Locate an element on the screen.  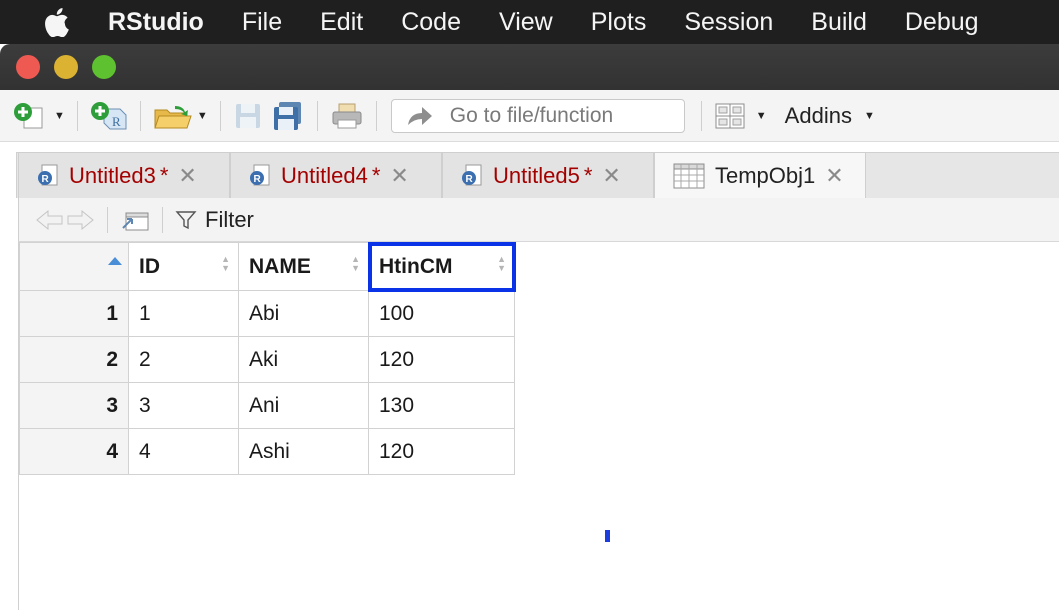
main-toolbar: ▼ R ▼ Go to file/function ▼ Addins ▼ is located at coordinates (529, 116).